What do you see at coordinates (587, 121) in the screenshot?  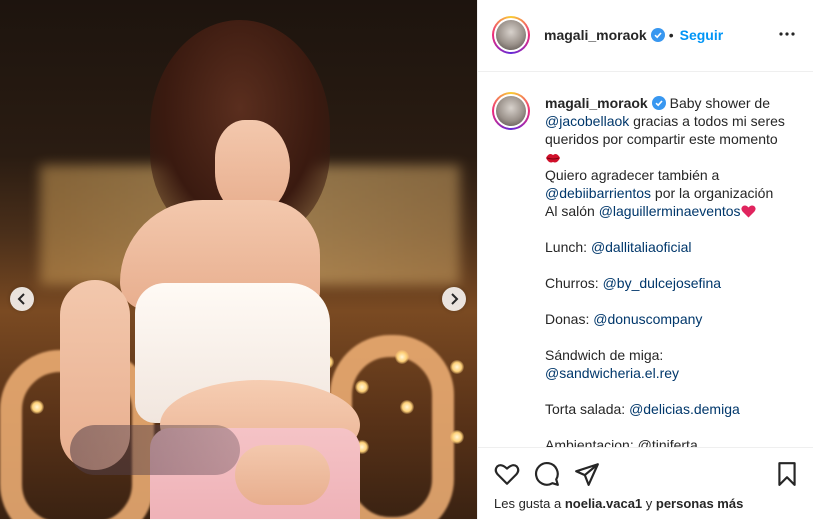 I see `mention-jacobellaok: @jacobellaok` at bounding box center [587, 121].